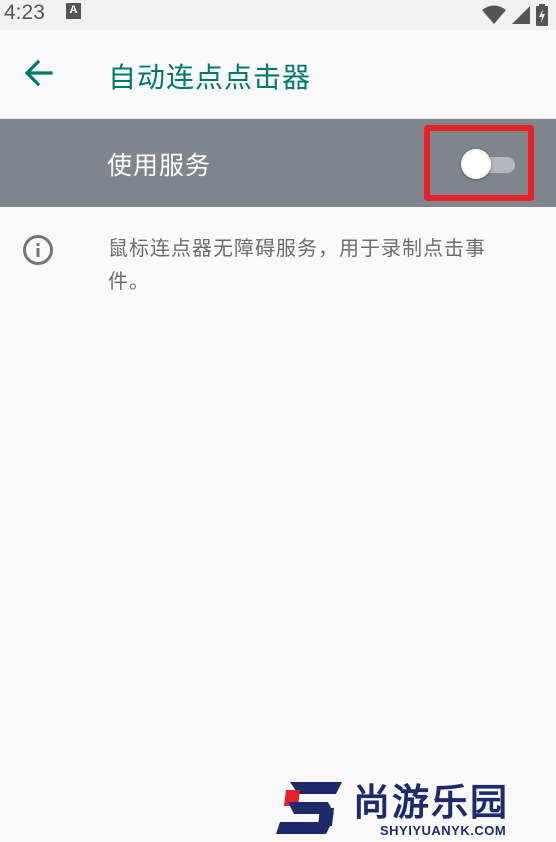  What do you see at coordinates (431, 802) in the screenshot?
I see `watermark-brand: 尚游乐园` at bounding box center [431, 802].